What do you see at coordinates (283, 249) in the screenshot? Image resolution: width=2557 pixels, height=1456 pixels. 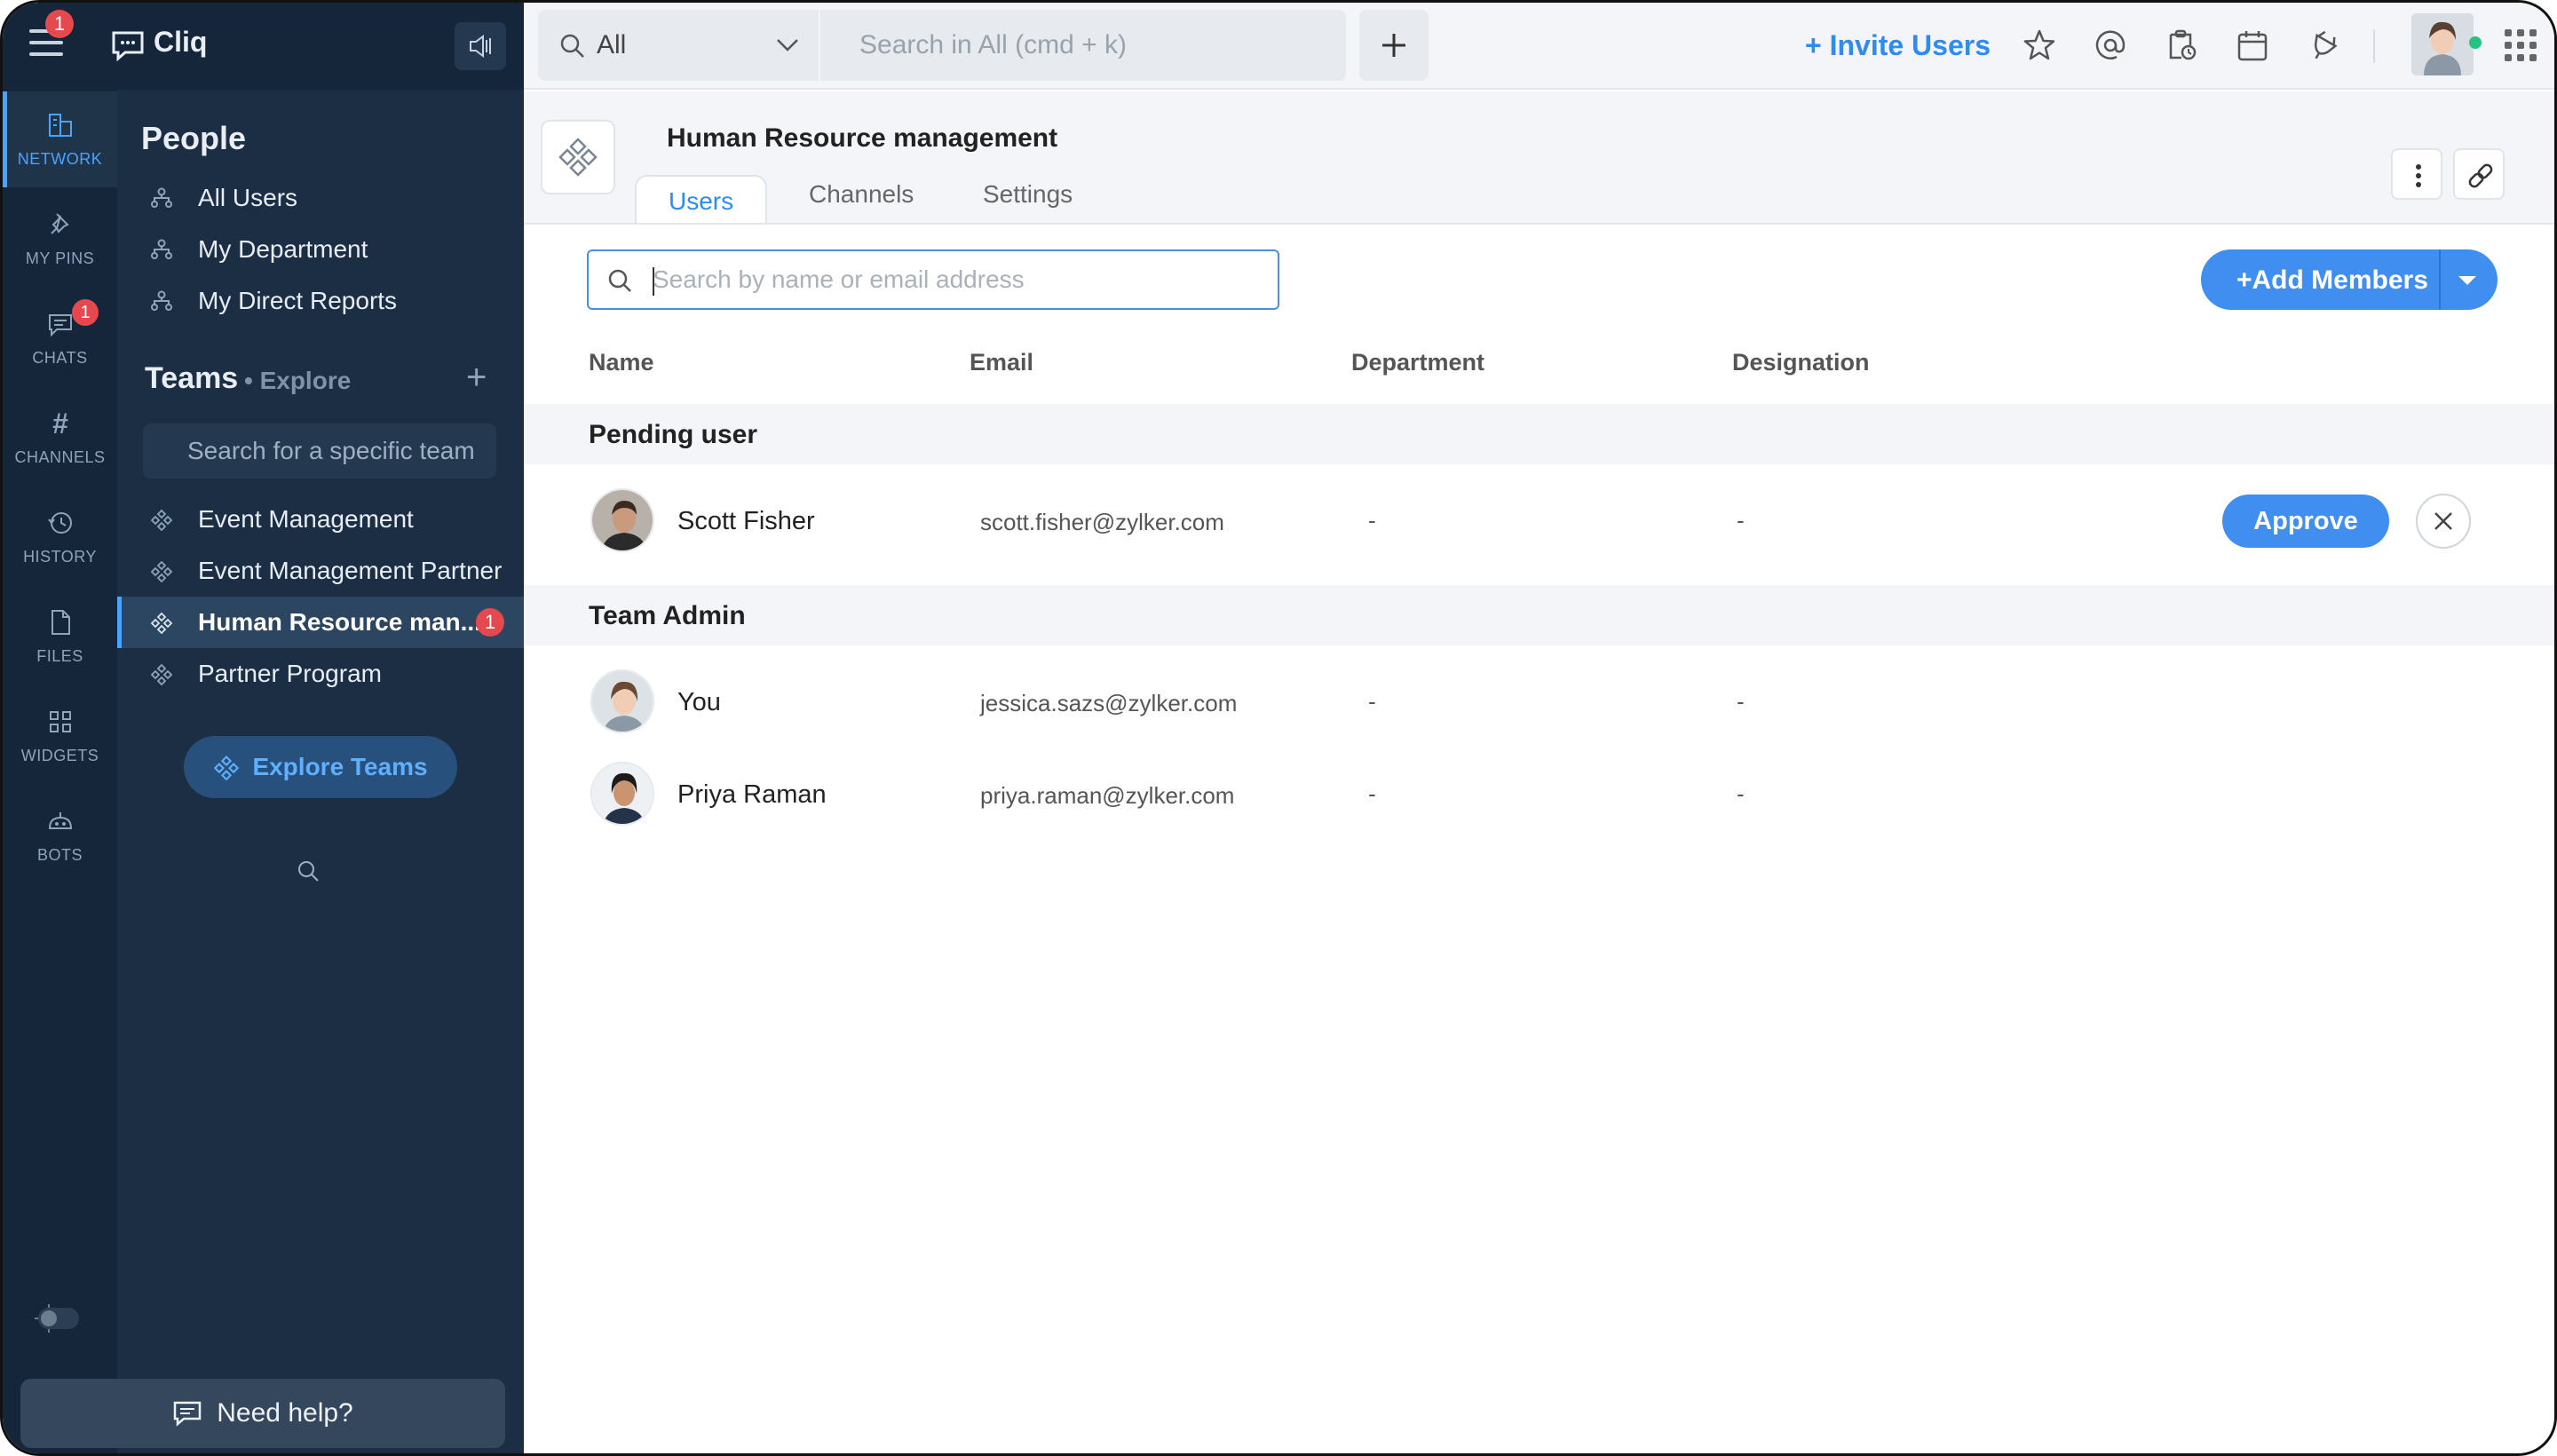 I see `nav-label: My Department` at bounding box center [283, 249].